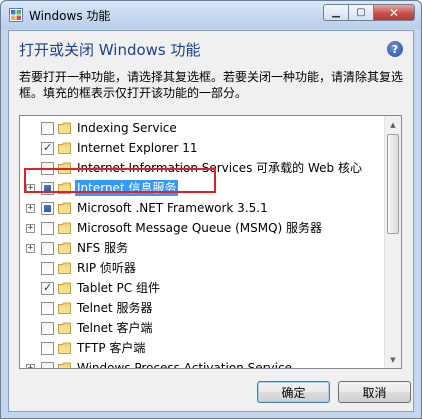  I want to click on feature-label: Internet Explorer 11, so click(137, 148).